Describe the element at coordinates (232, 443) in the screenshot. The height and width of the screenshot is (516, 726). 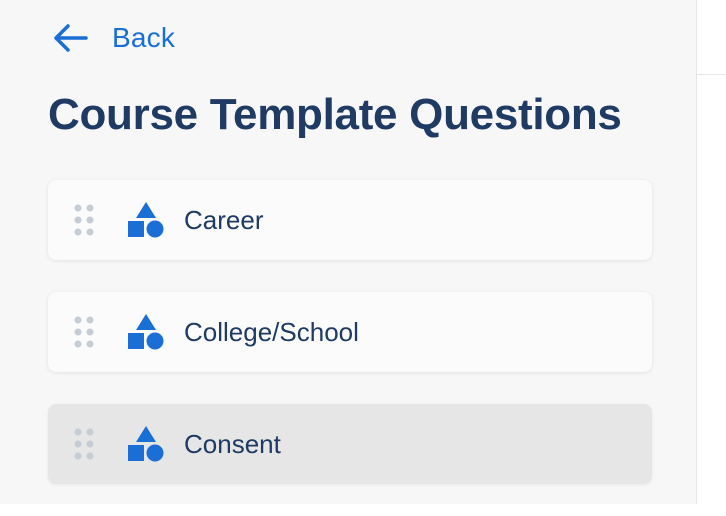
I see `question-label: Consent` at that location.